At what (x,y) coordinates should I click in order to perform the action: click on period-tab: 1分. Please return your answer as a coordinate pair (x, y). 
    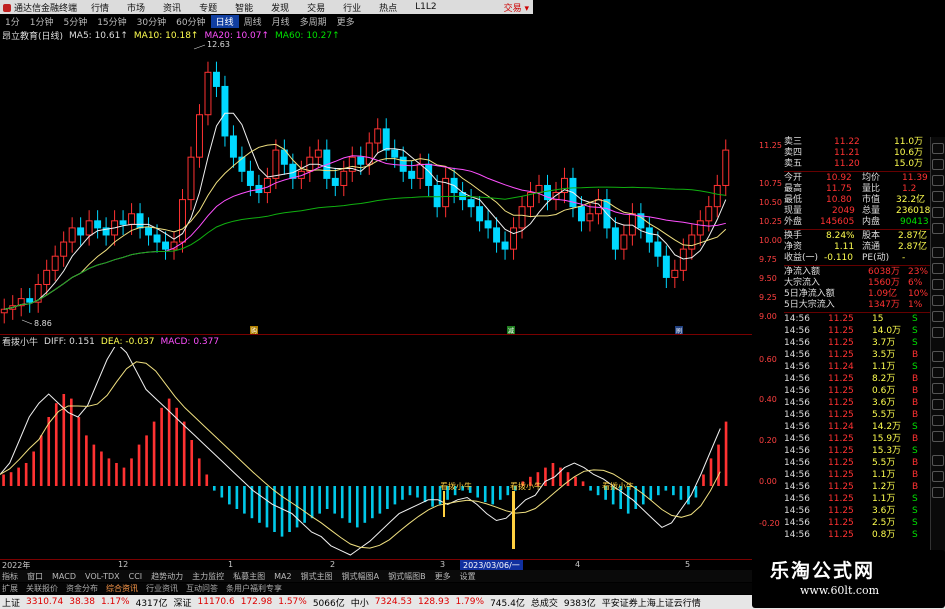
    Looking at the image, I should click on (12, 21).